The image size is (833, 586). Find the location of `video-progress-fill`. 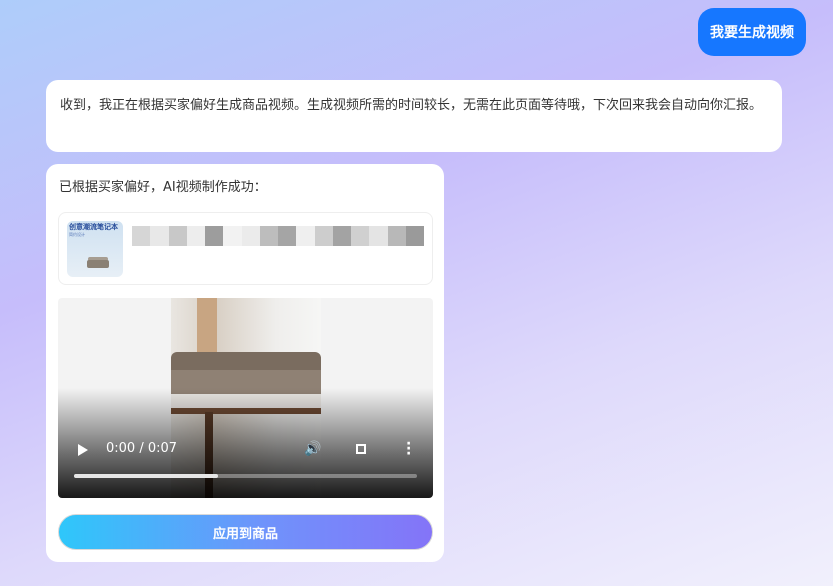

video-progress-fill is located at coordinates (146, 476).